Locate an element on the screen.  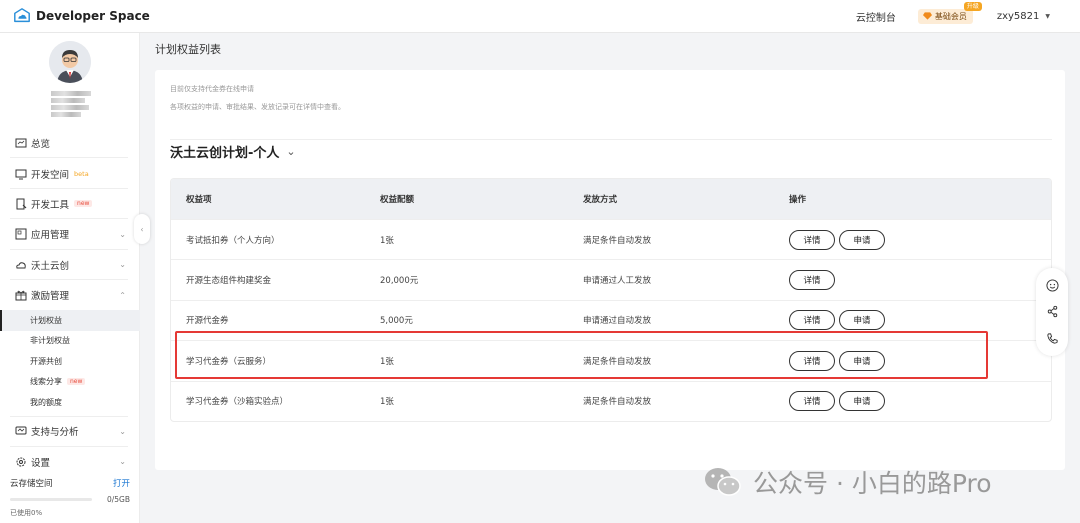
sidebar-item-label: 总览 is located at coordinates (41, 145).